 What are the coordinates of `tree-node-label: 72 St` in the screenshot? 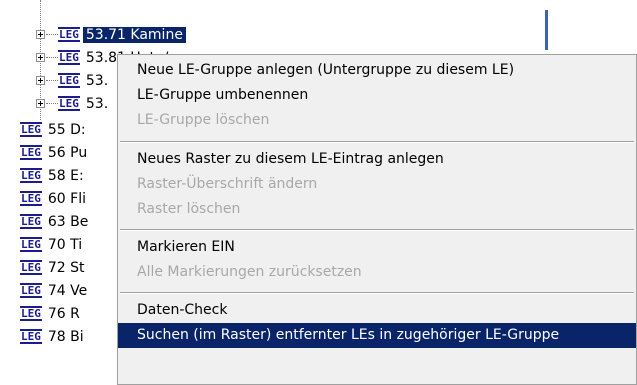 It's located at (66, 267).